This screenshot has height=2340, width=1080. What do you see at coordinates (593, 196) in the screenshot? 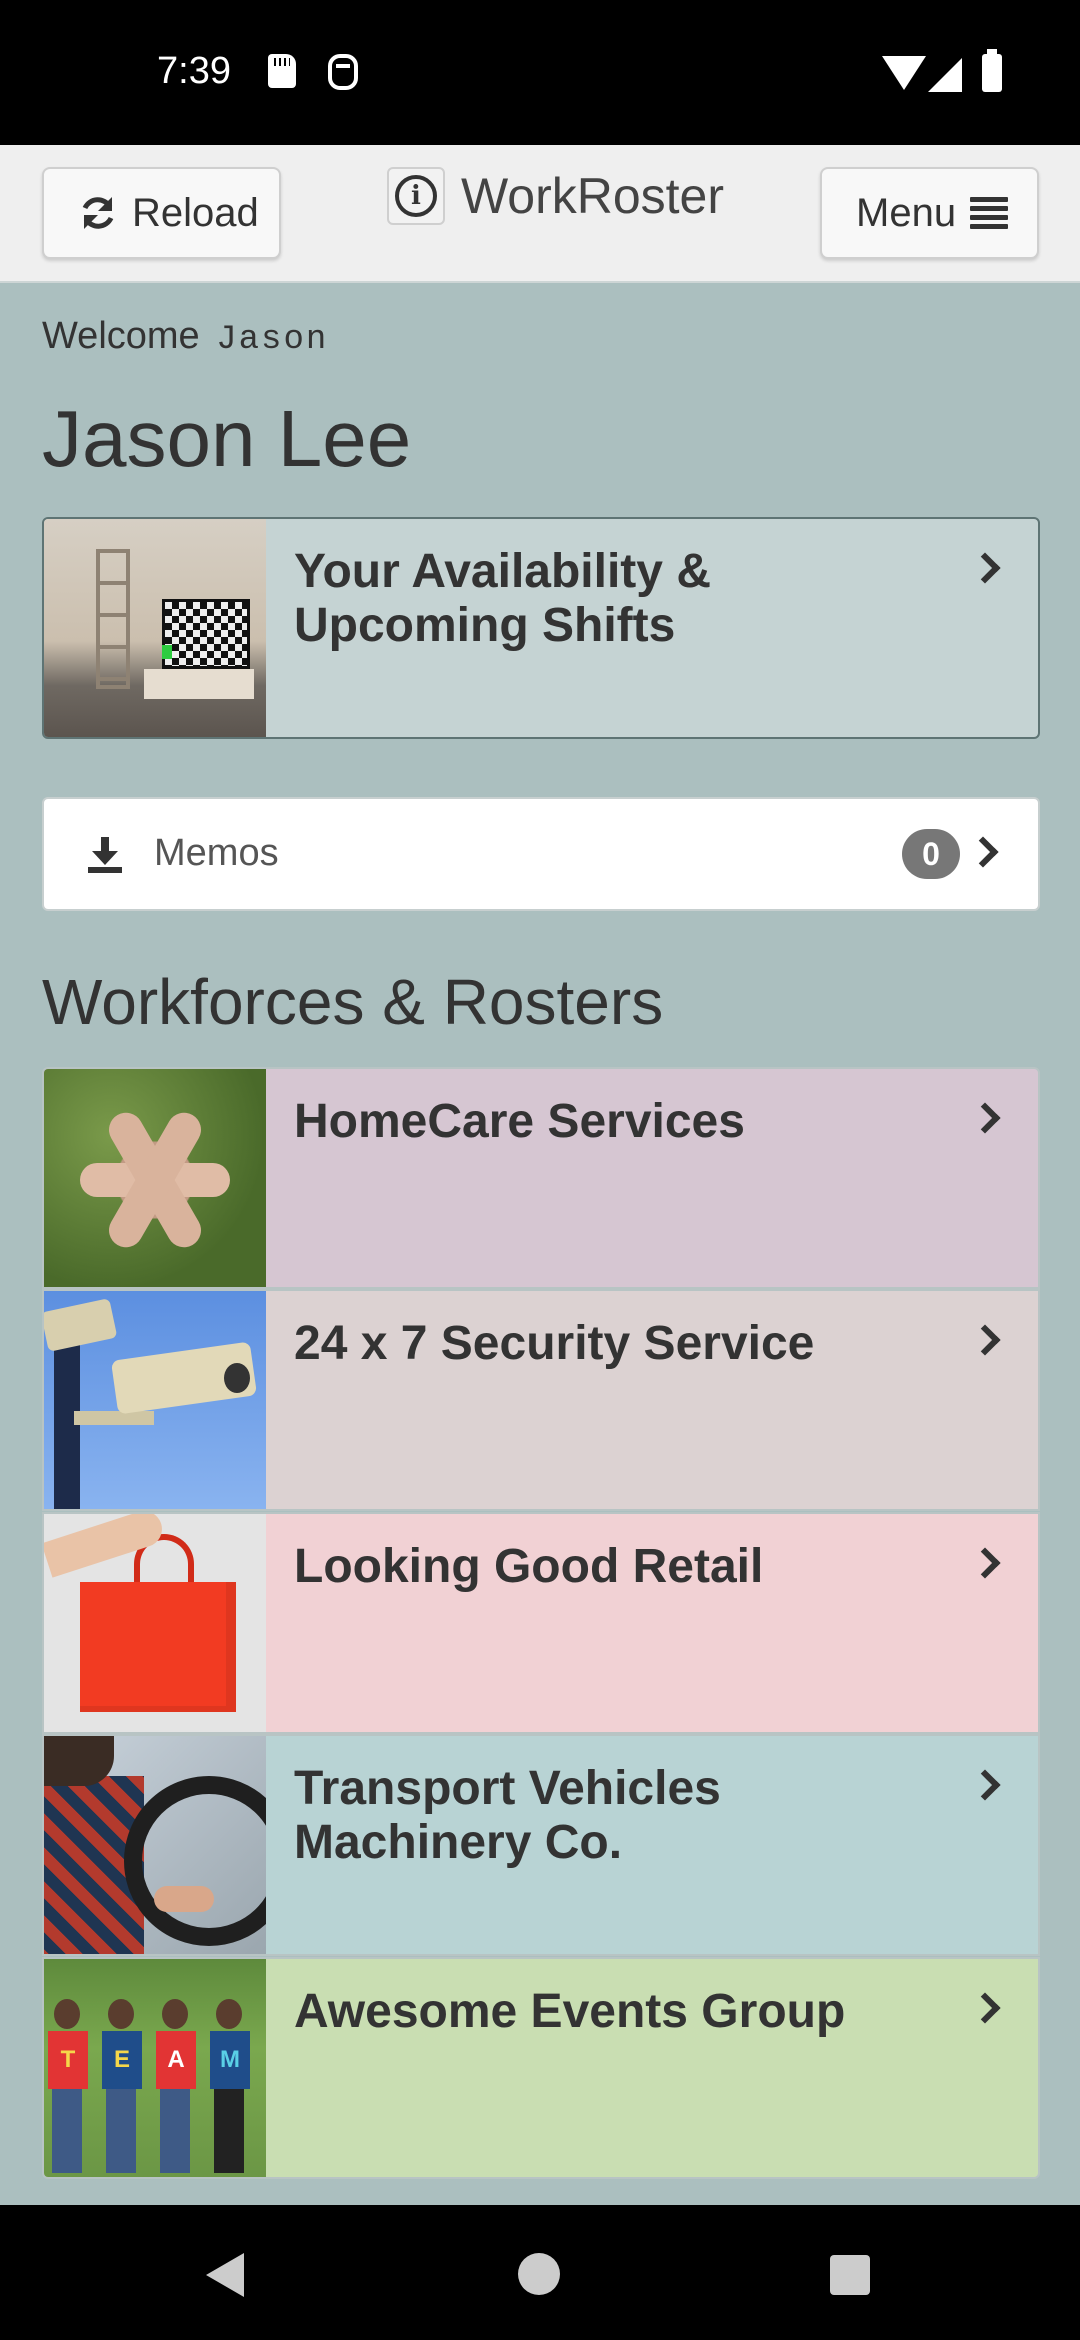
I see `app-title: WorkRoster` at bounding box center [593, 196].